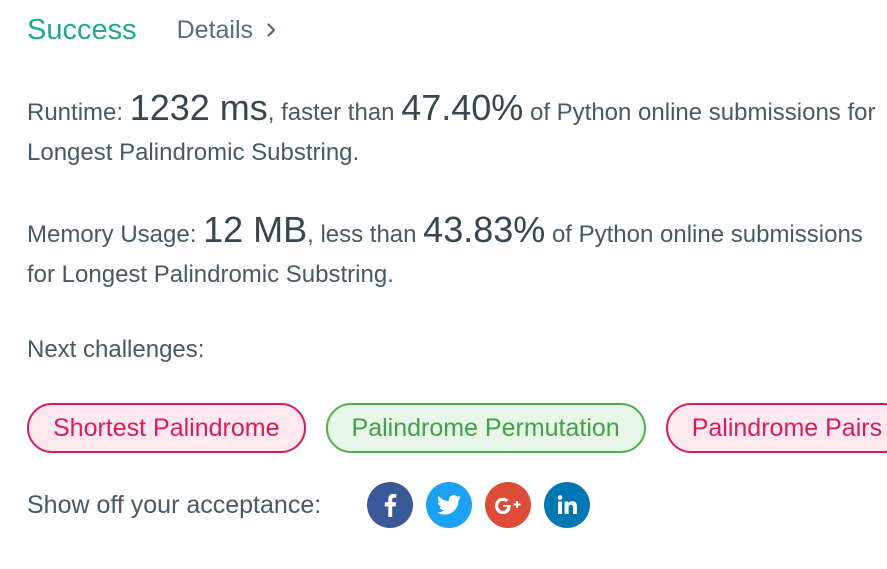  I want to click on linkedin-icon, so click(567, 505).